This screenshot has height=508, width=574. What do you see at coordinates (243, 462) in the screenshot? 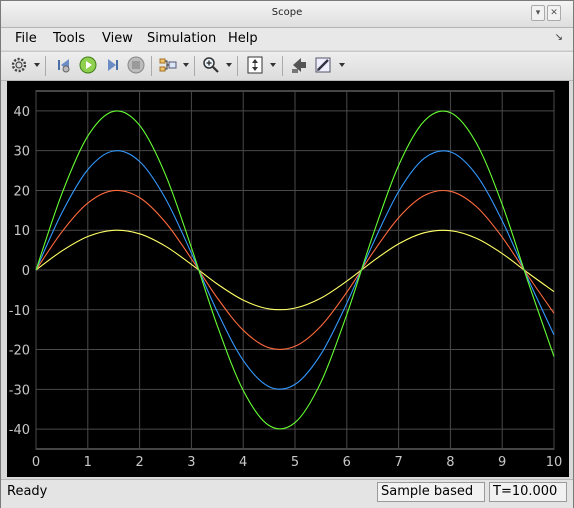
I see `x-tick-label: 4` at bounding box center [243, 462].